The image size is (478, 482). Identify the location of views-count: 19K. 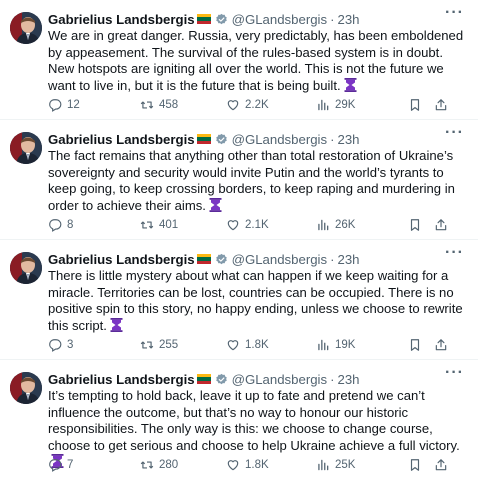
(345, 345).